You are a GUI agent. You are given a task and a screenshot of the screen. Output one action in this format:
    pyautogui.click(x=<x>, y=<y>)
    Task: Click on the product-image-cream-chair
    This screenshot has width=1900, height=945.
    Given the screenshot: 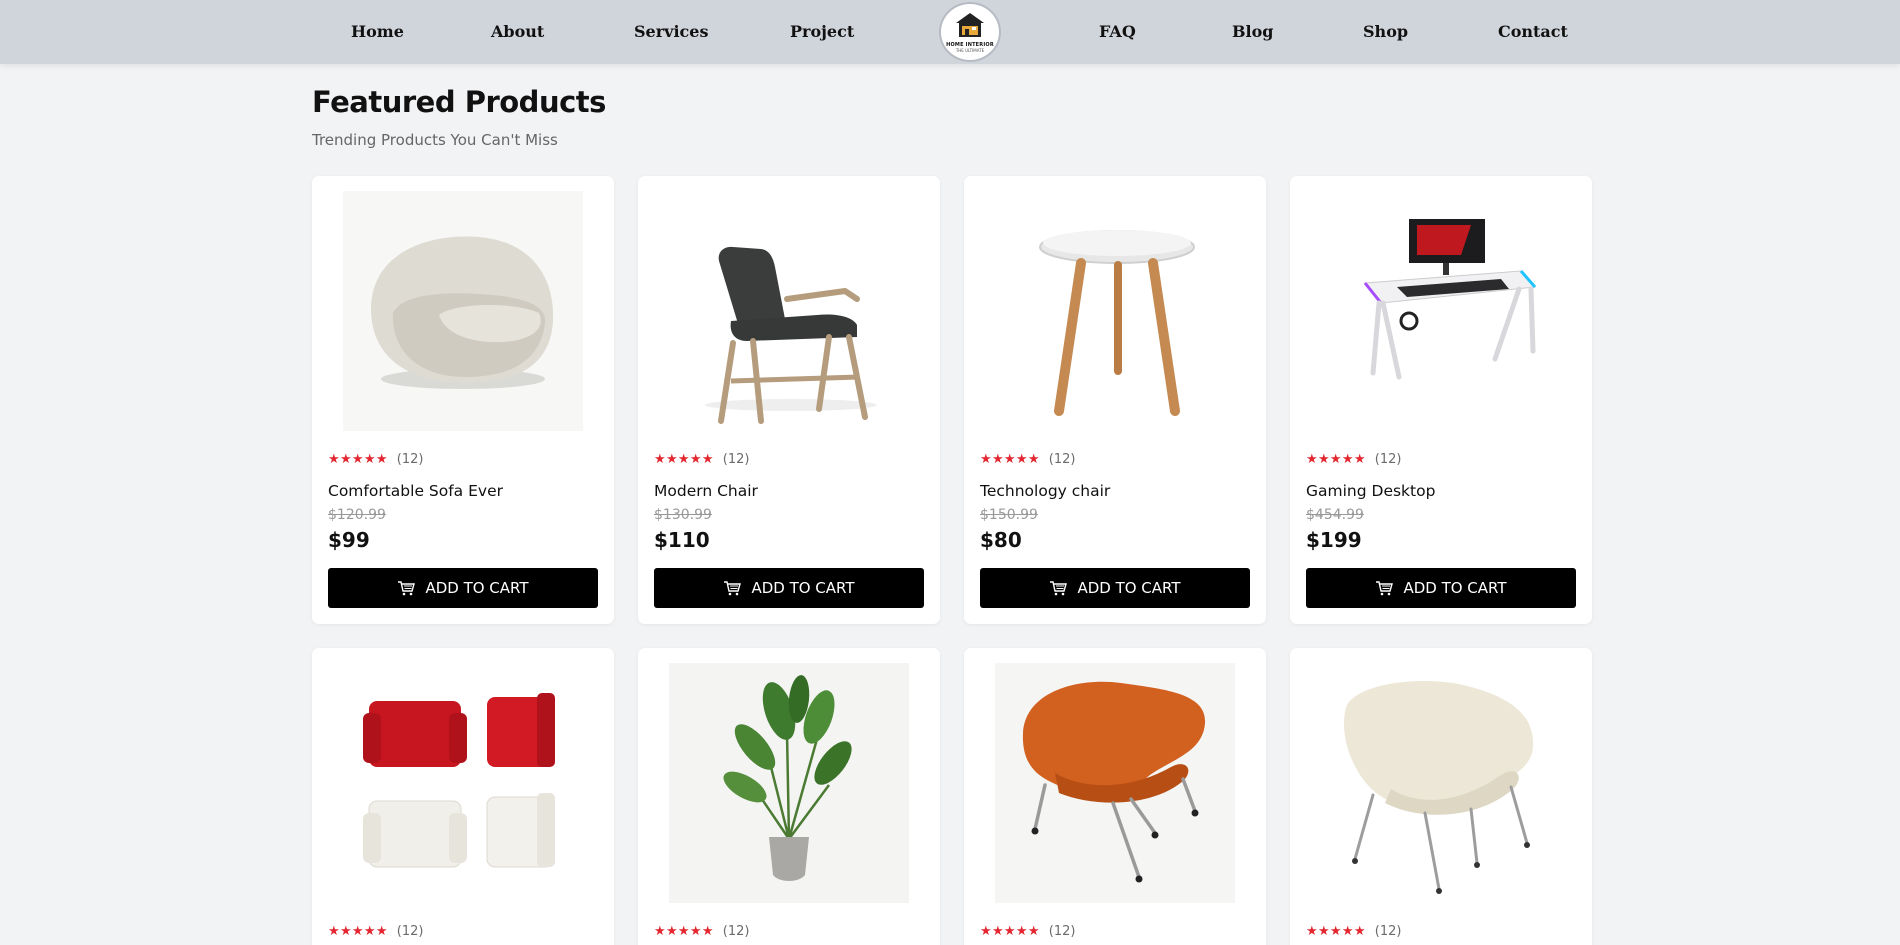 What is the action you would take?
    pyautogui.click(x=1441, y=783)
    